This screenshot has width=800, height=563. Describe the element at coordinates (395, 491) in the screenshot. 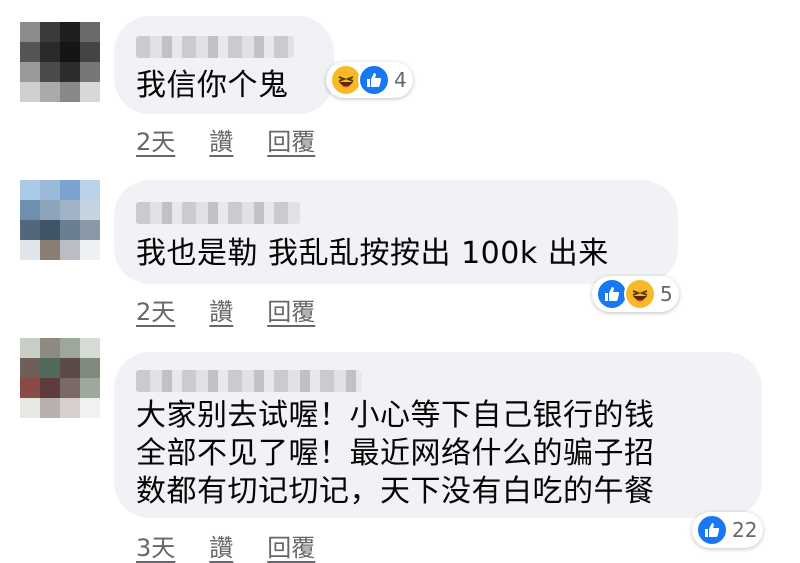

I see `comment-text-line: 数都有切记切记，天下没有白吃的午餐` at that location.